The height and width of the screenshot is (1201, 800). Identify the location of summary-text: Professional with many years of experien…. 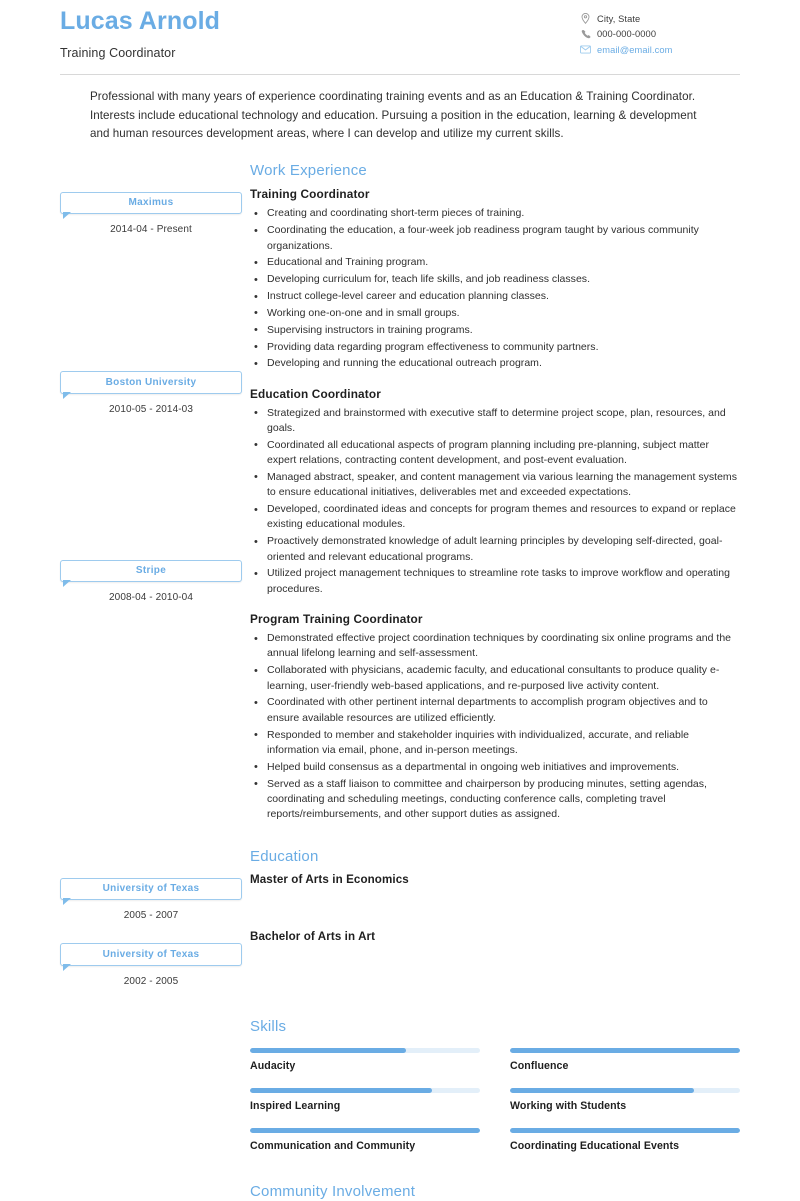
(393, 115).